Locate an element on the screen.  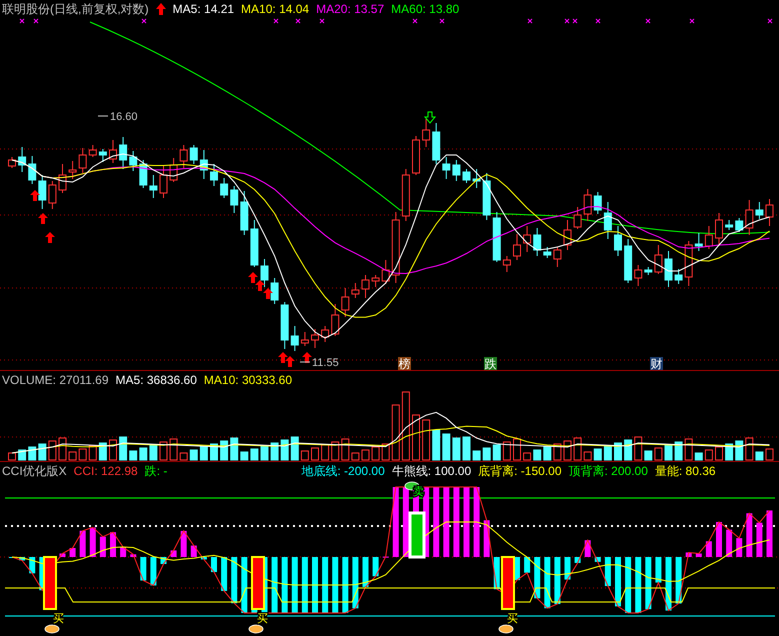
indicator-value: MA5: 36836.60 is located at coordinates (156, 380).